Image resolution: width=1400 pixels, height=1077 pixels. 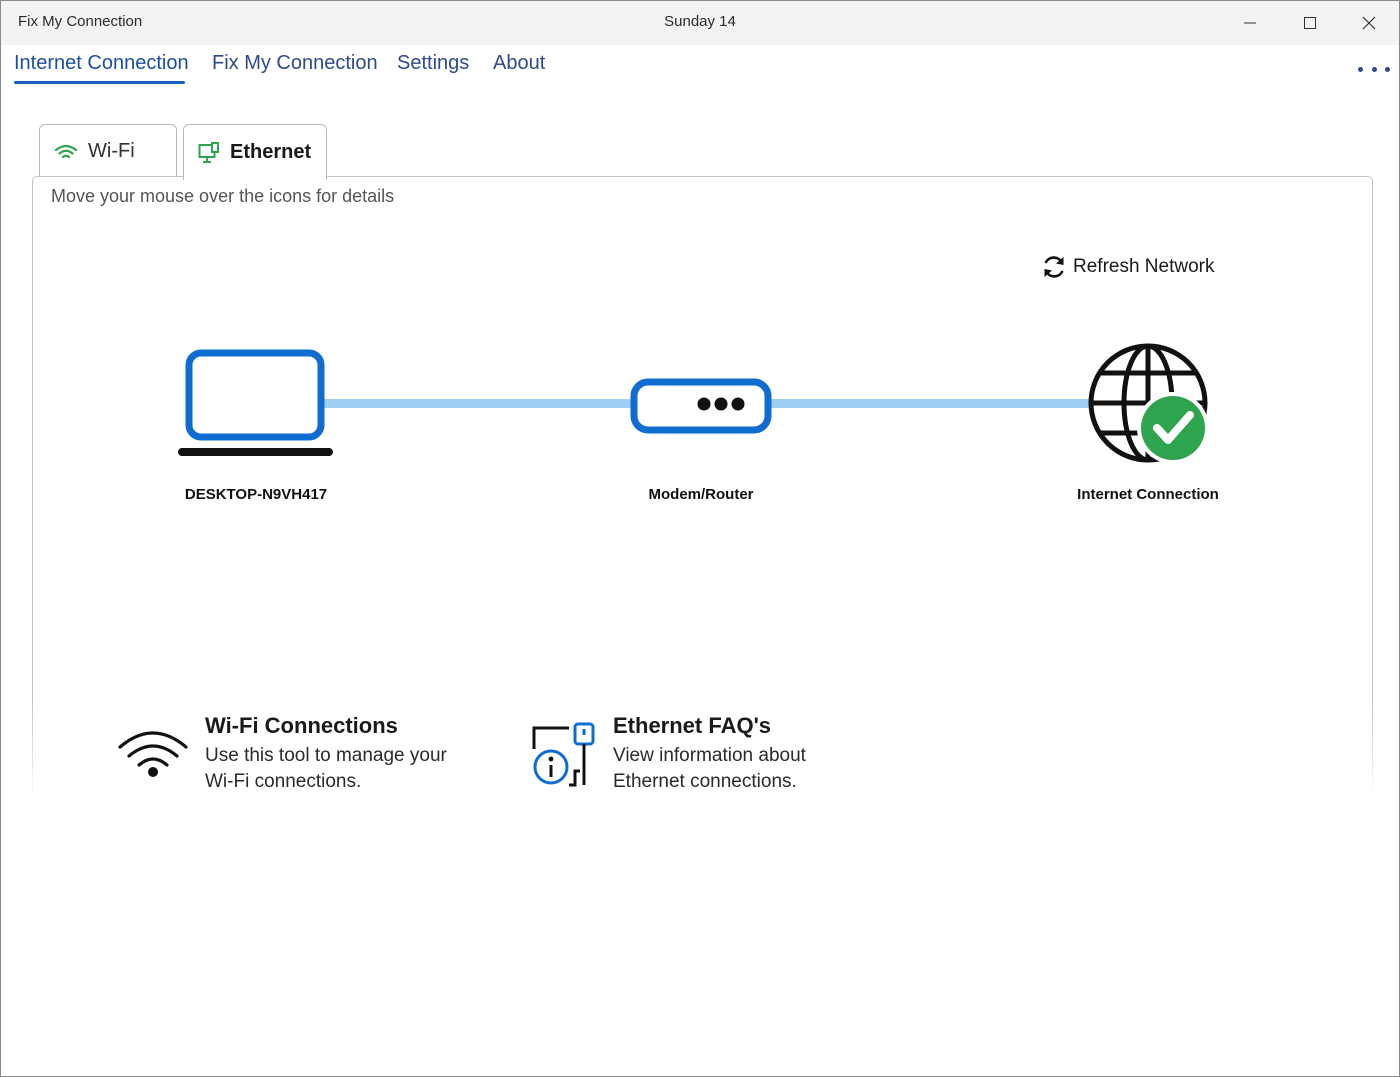 What do you see at coordinates (701, 494) in the screenshot?
I see `node-label-router: Modem/Router` at bounding box center [701, 494].